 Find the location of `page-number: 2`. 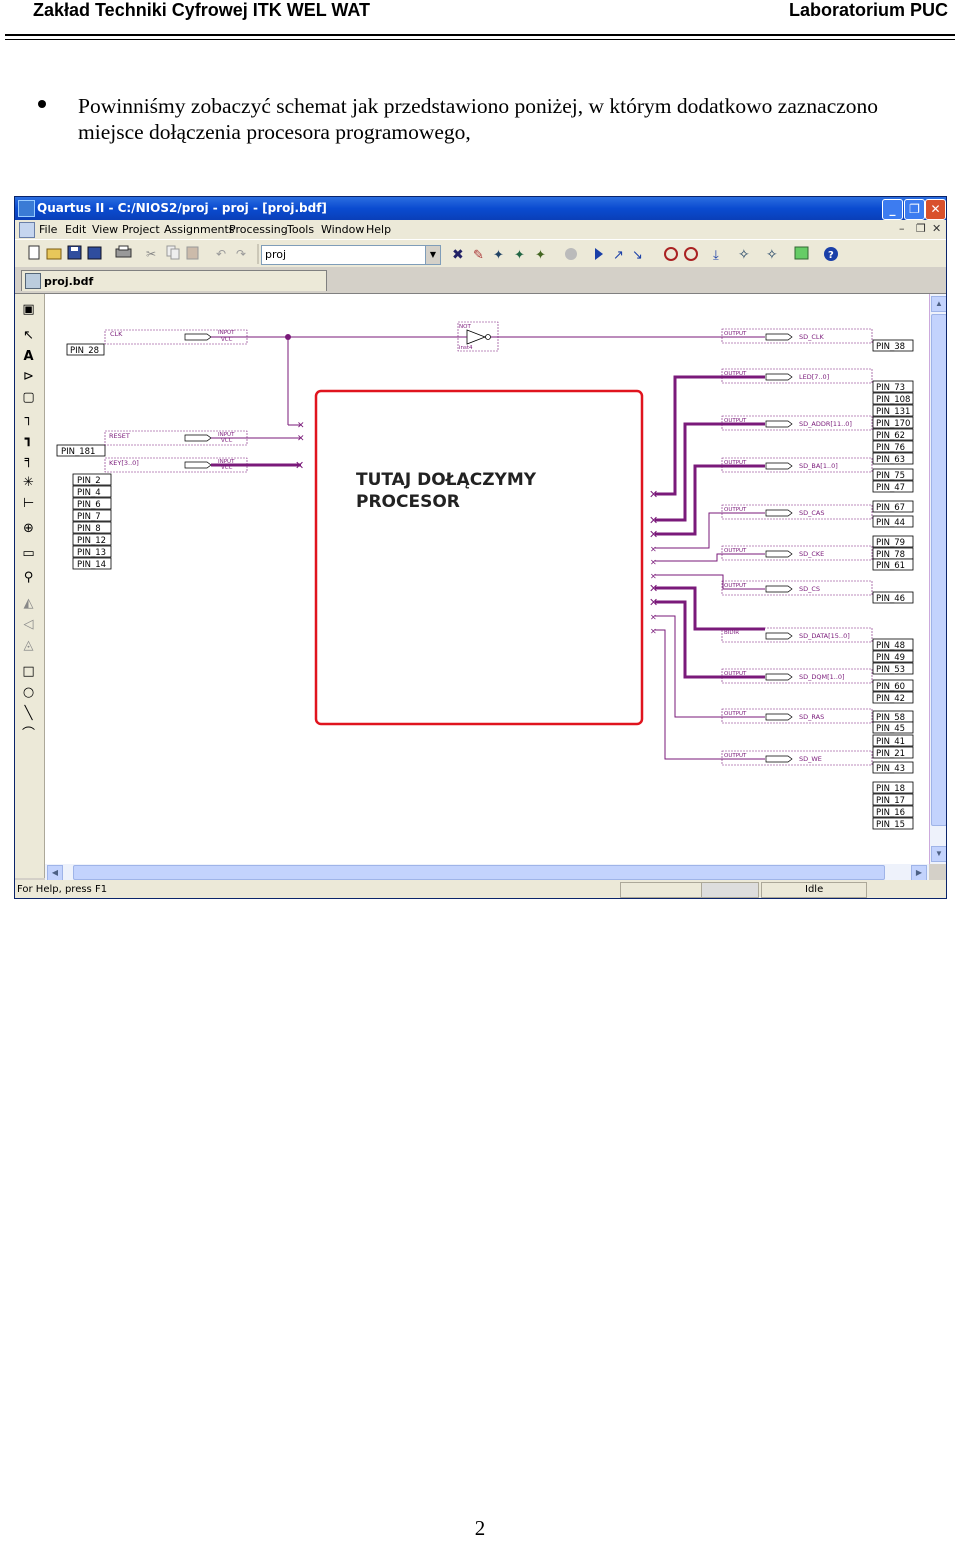

page-number: 2 is located at coordinates (480, 1528).